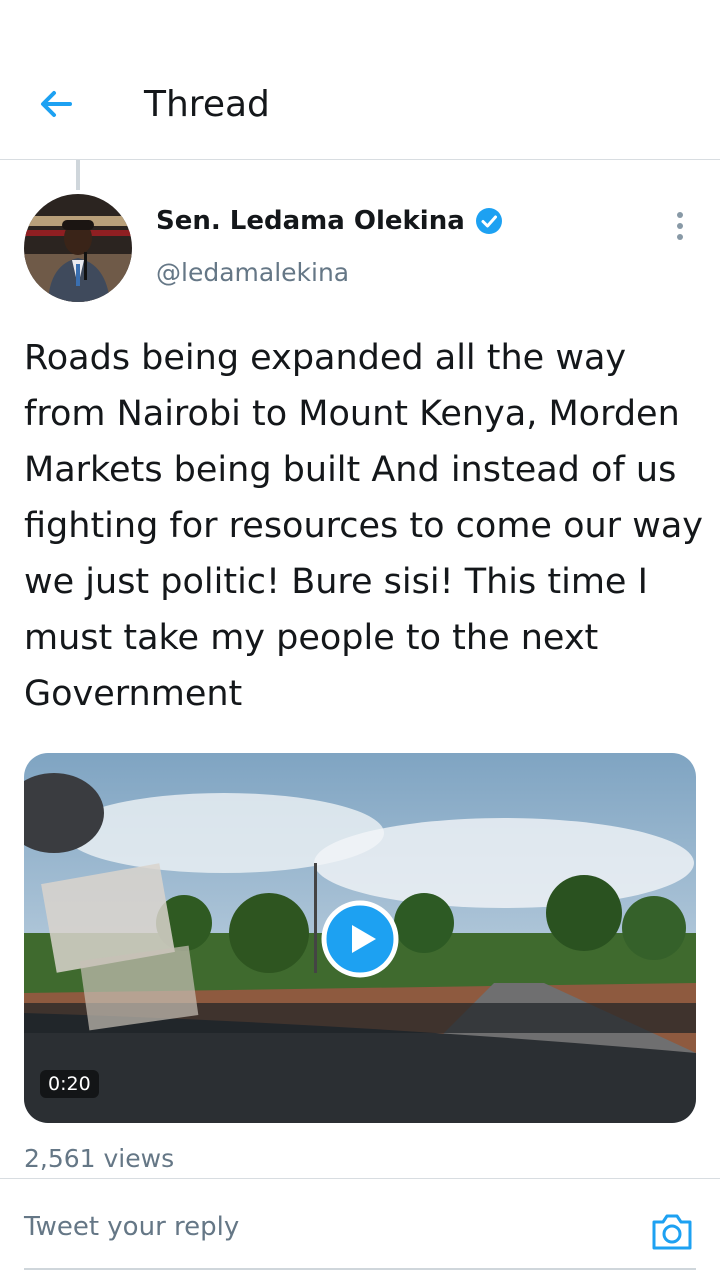 The image size is (720, 1280). I want to click on thread-connector-line, so click(78, 175).